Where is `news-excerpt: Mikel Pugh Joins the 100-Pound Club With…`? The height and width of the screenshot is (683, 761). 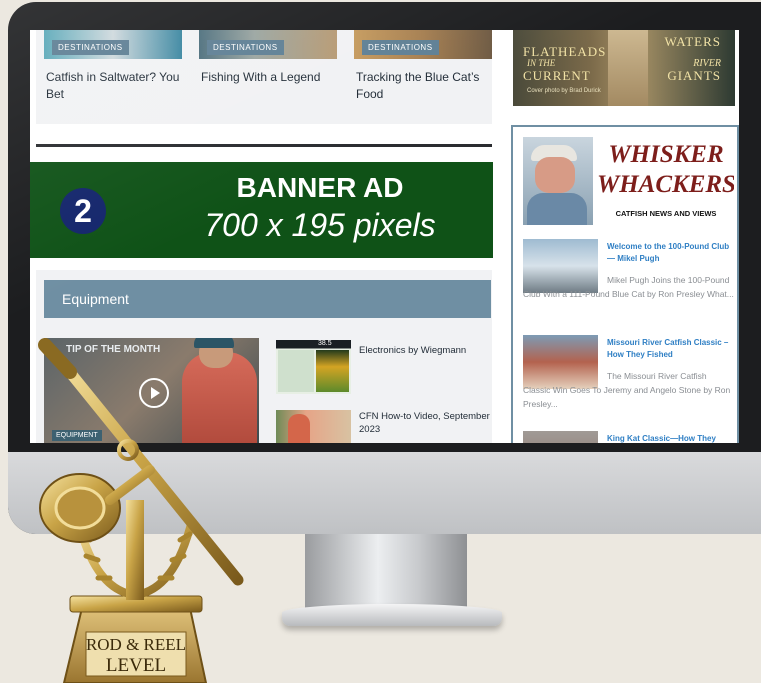 news-excerpt: Mikel Pugh Joins the 100-Pound Club With… is located at coordinates (628, 287).